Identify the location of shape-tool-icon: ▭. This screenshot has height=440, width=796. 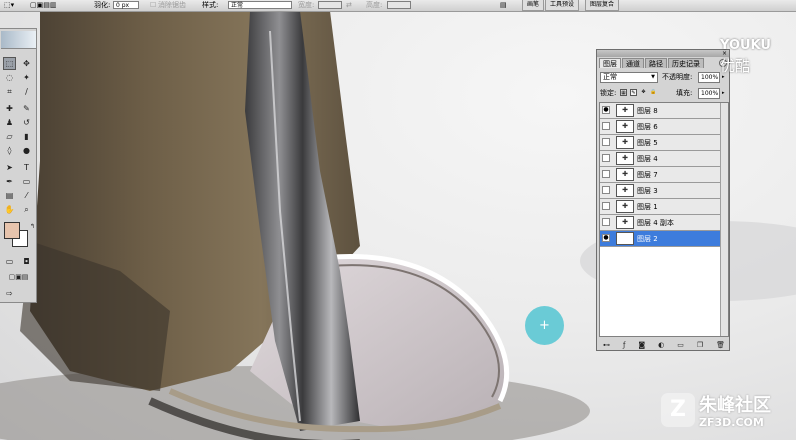
(26, 181).